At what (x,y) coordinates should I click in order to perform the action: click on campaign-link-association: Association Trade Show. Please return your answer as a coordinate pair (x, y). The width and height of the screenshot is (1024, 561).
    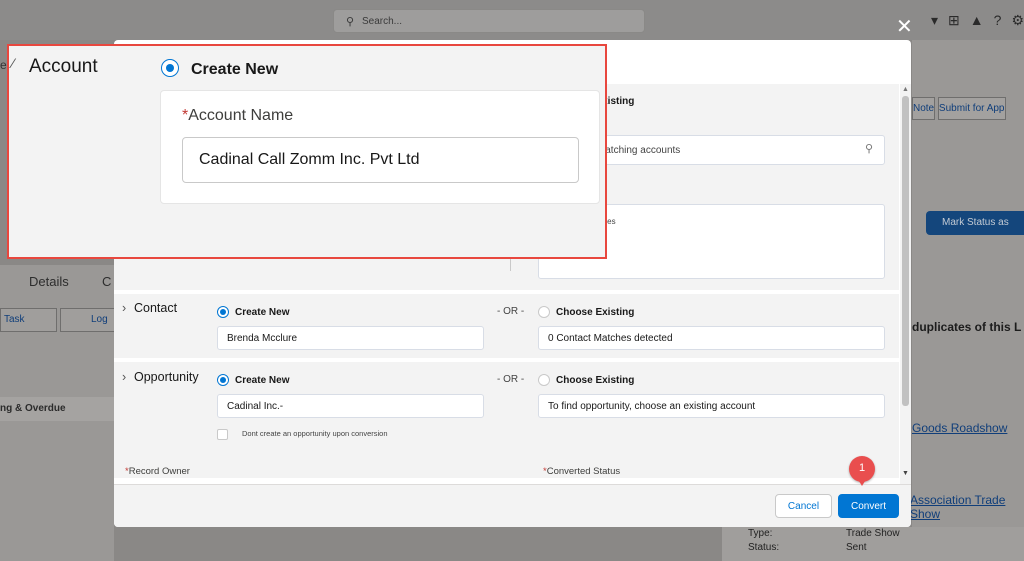
    Looking at the image, I should click on (967, 507).